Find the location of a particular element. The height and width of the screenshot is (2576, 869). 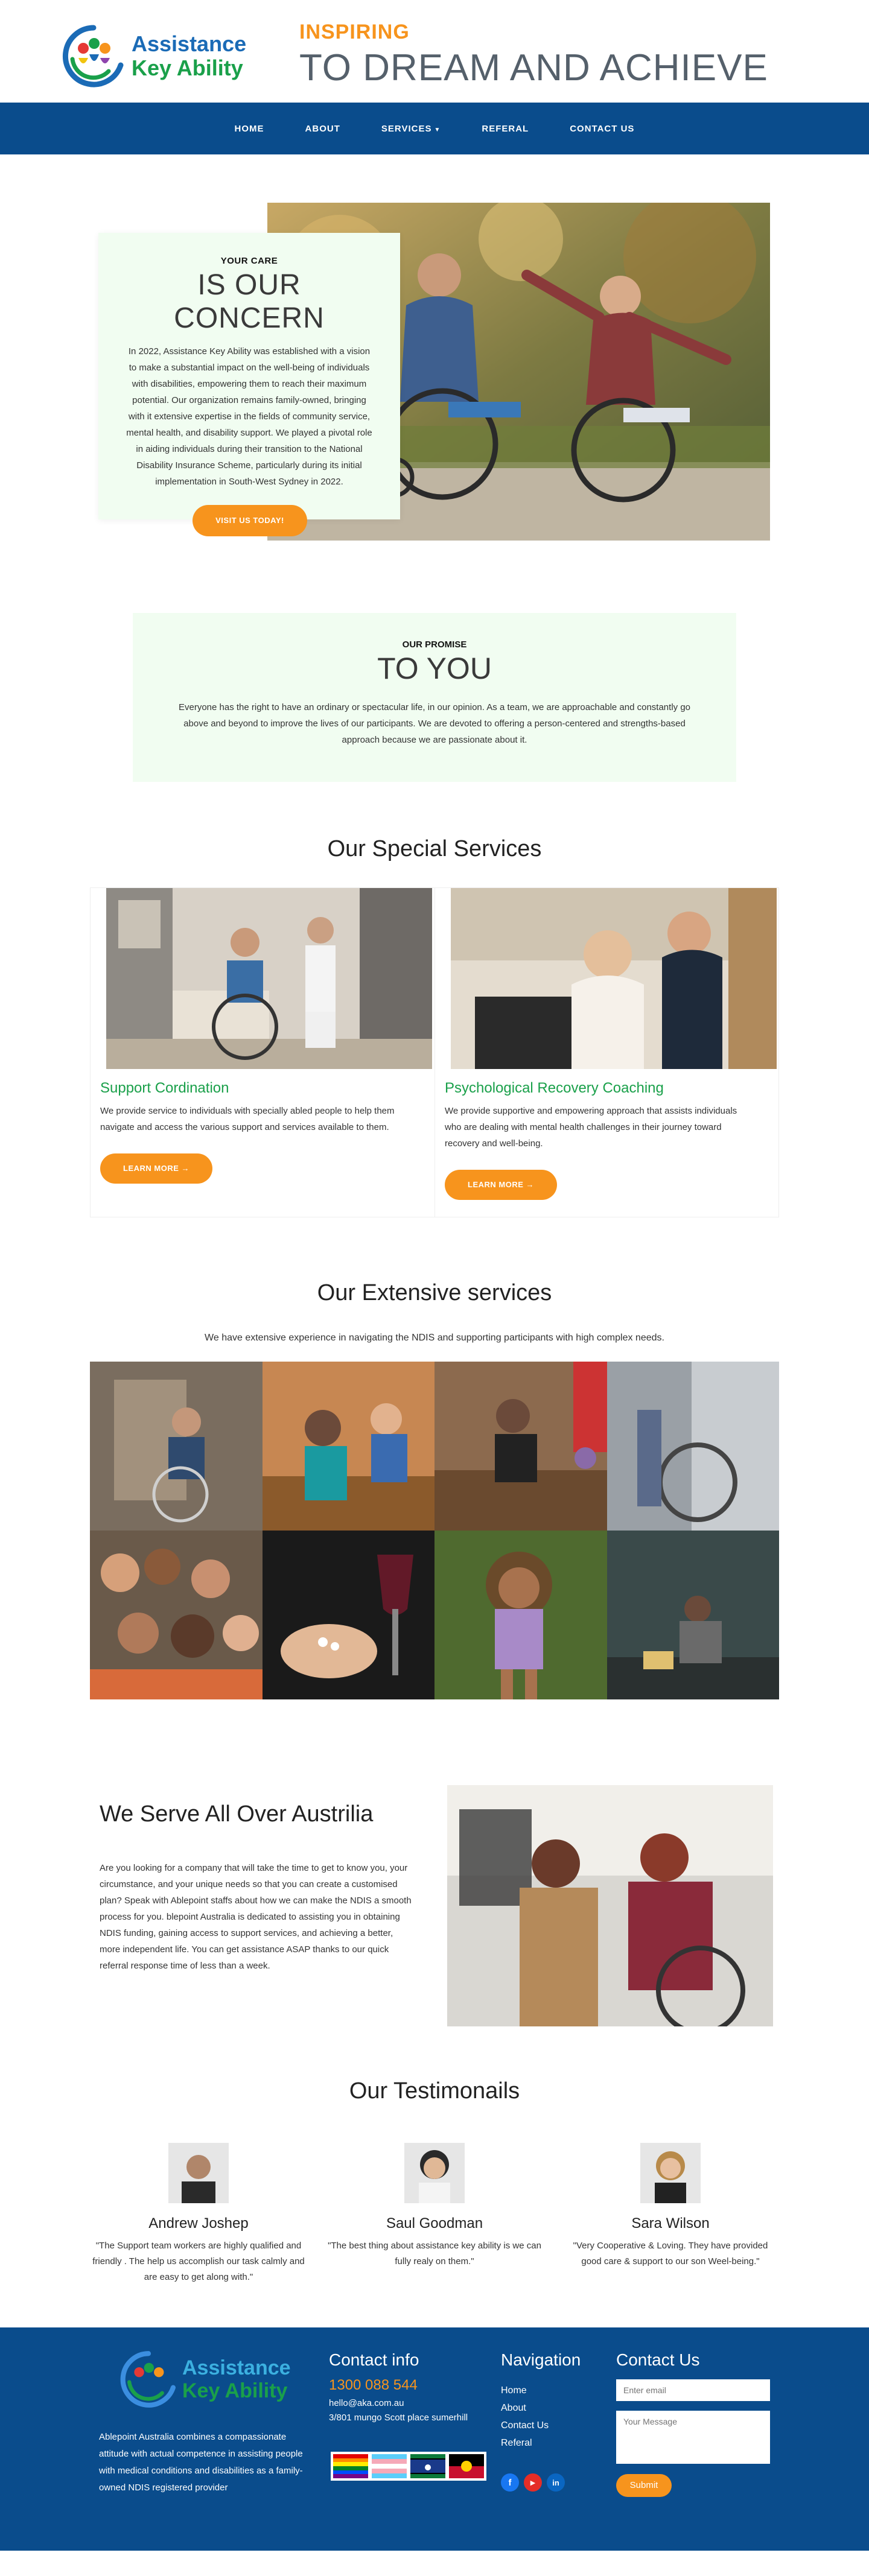

caret-down-icon: ▼ is located at coordinates (437, 129).